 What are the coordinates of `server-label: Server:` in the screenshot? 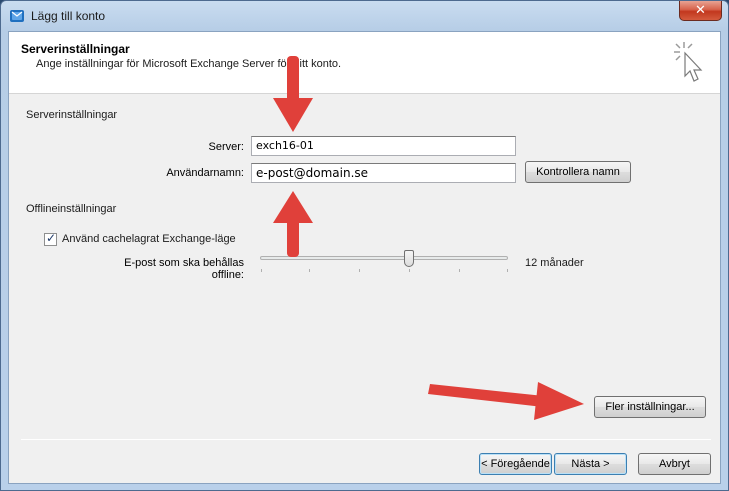 It's located at (226, 147).